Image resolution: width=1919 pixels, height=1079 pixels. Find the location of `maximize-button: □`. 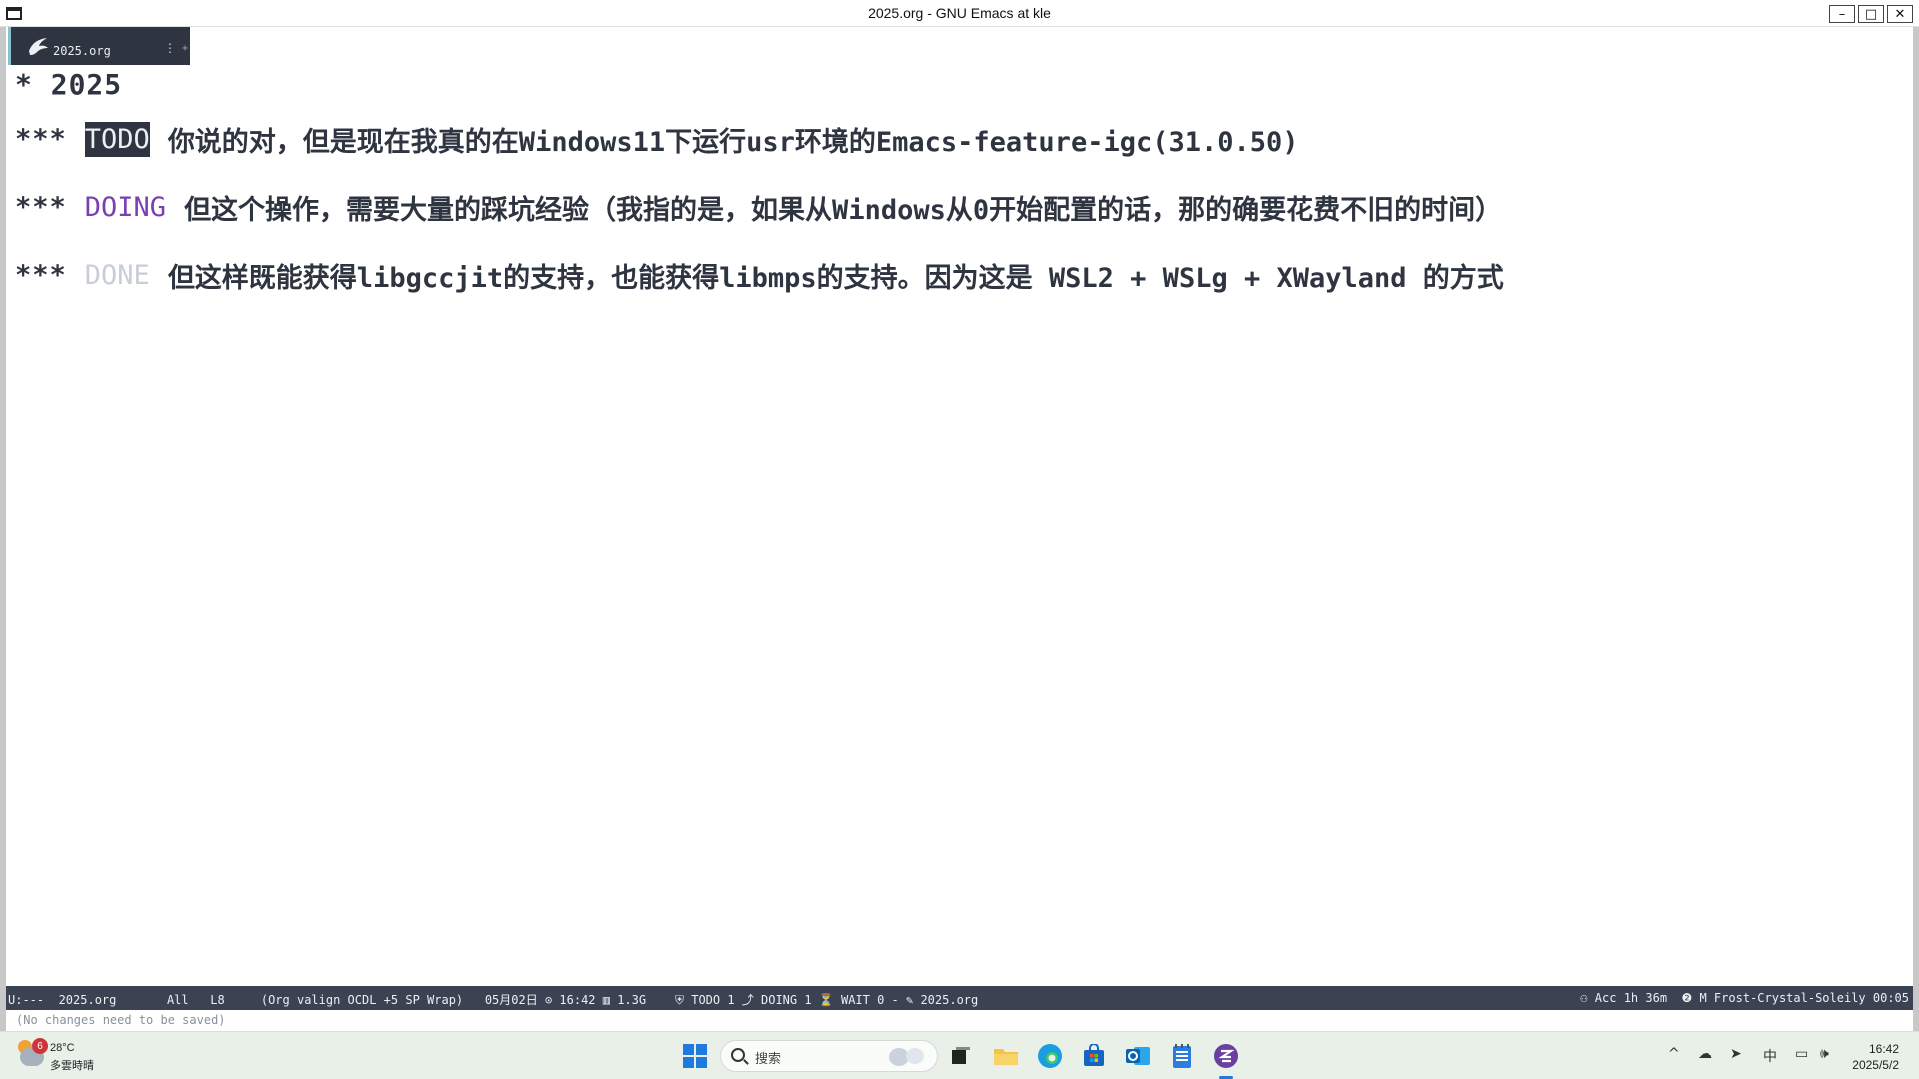

maximize-button: □ is located at coordinates (1871, 14).